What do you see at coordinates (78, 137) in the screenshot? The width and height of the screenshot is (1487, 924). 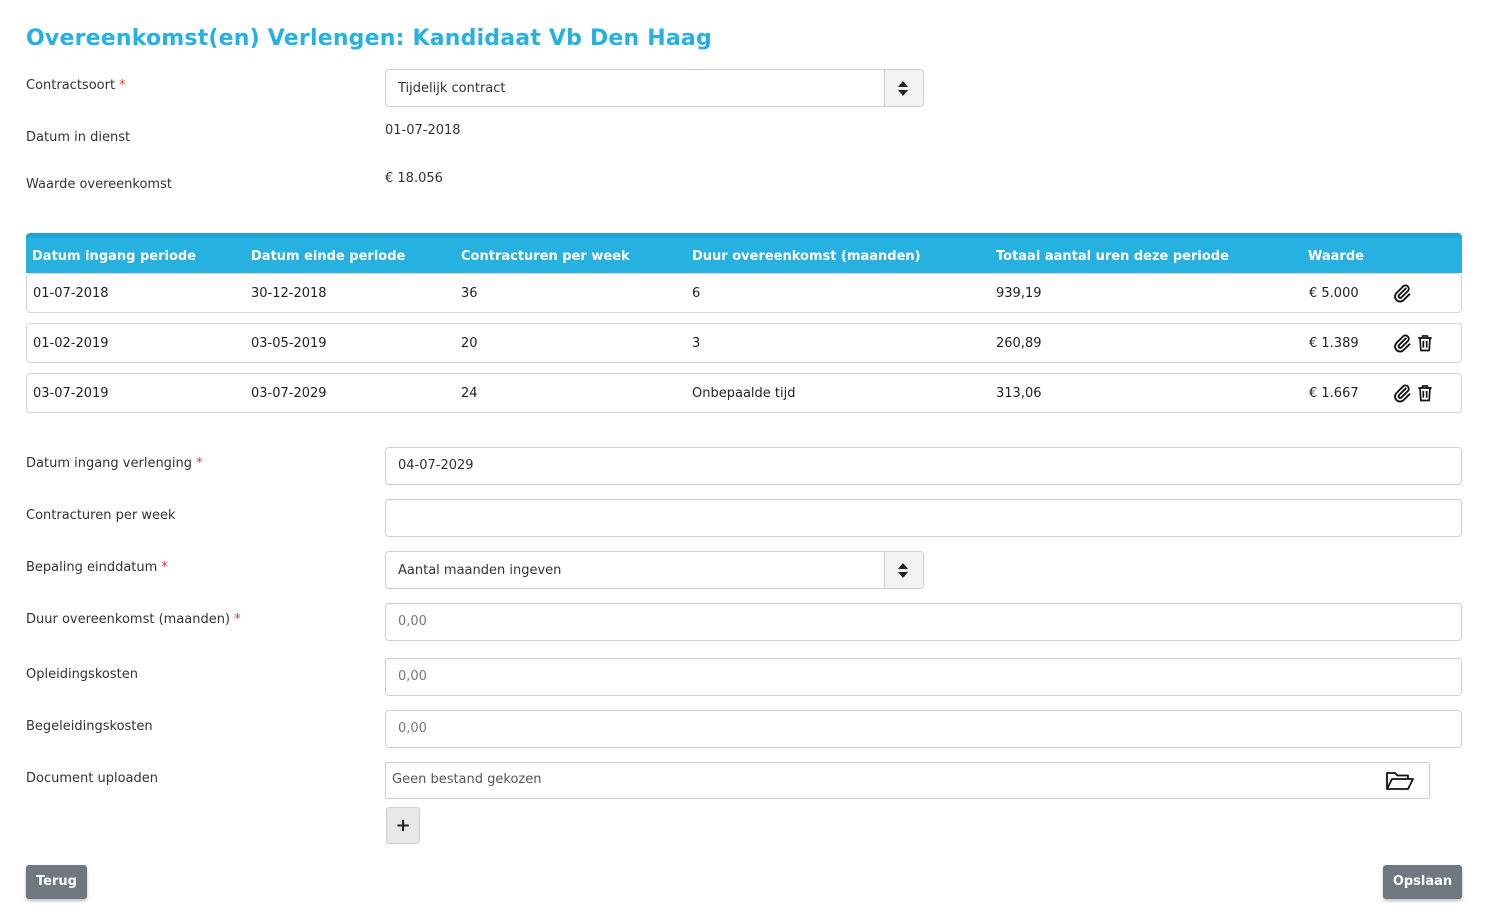 I see `start-date-label: Datum in dienst` at bounding box center [78, 137].